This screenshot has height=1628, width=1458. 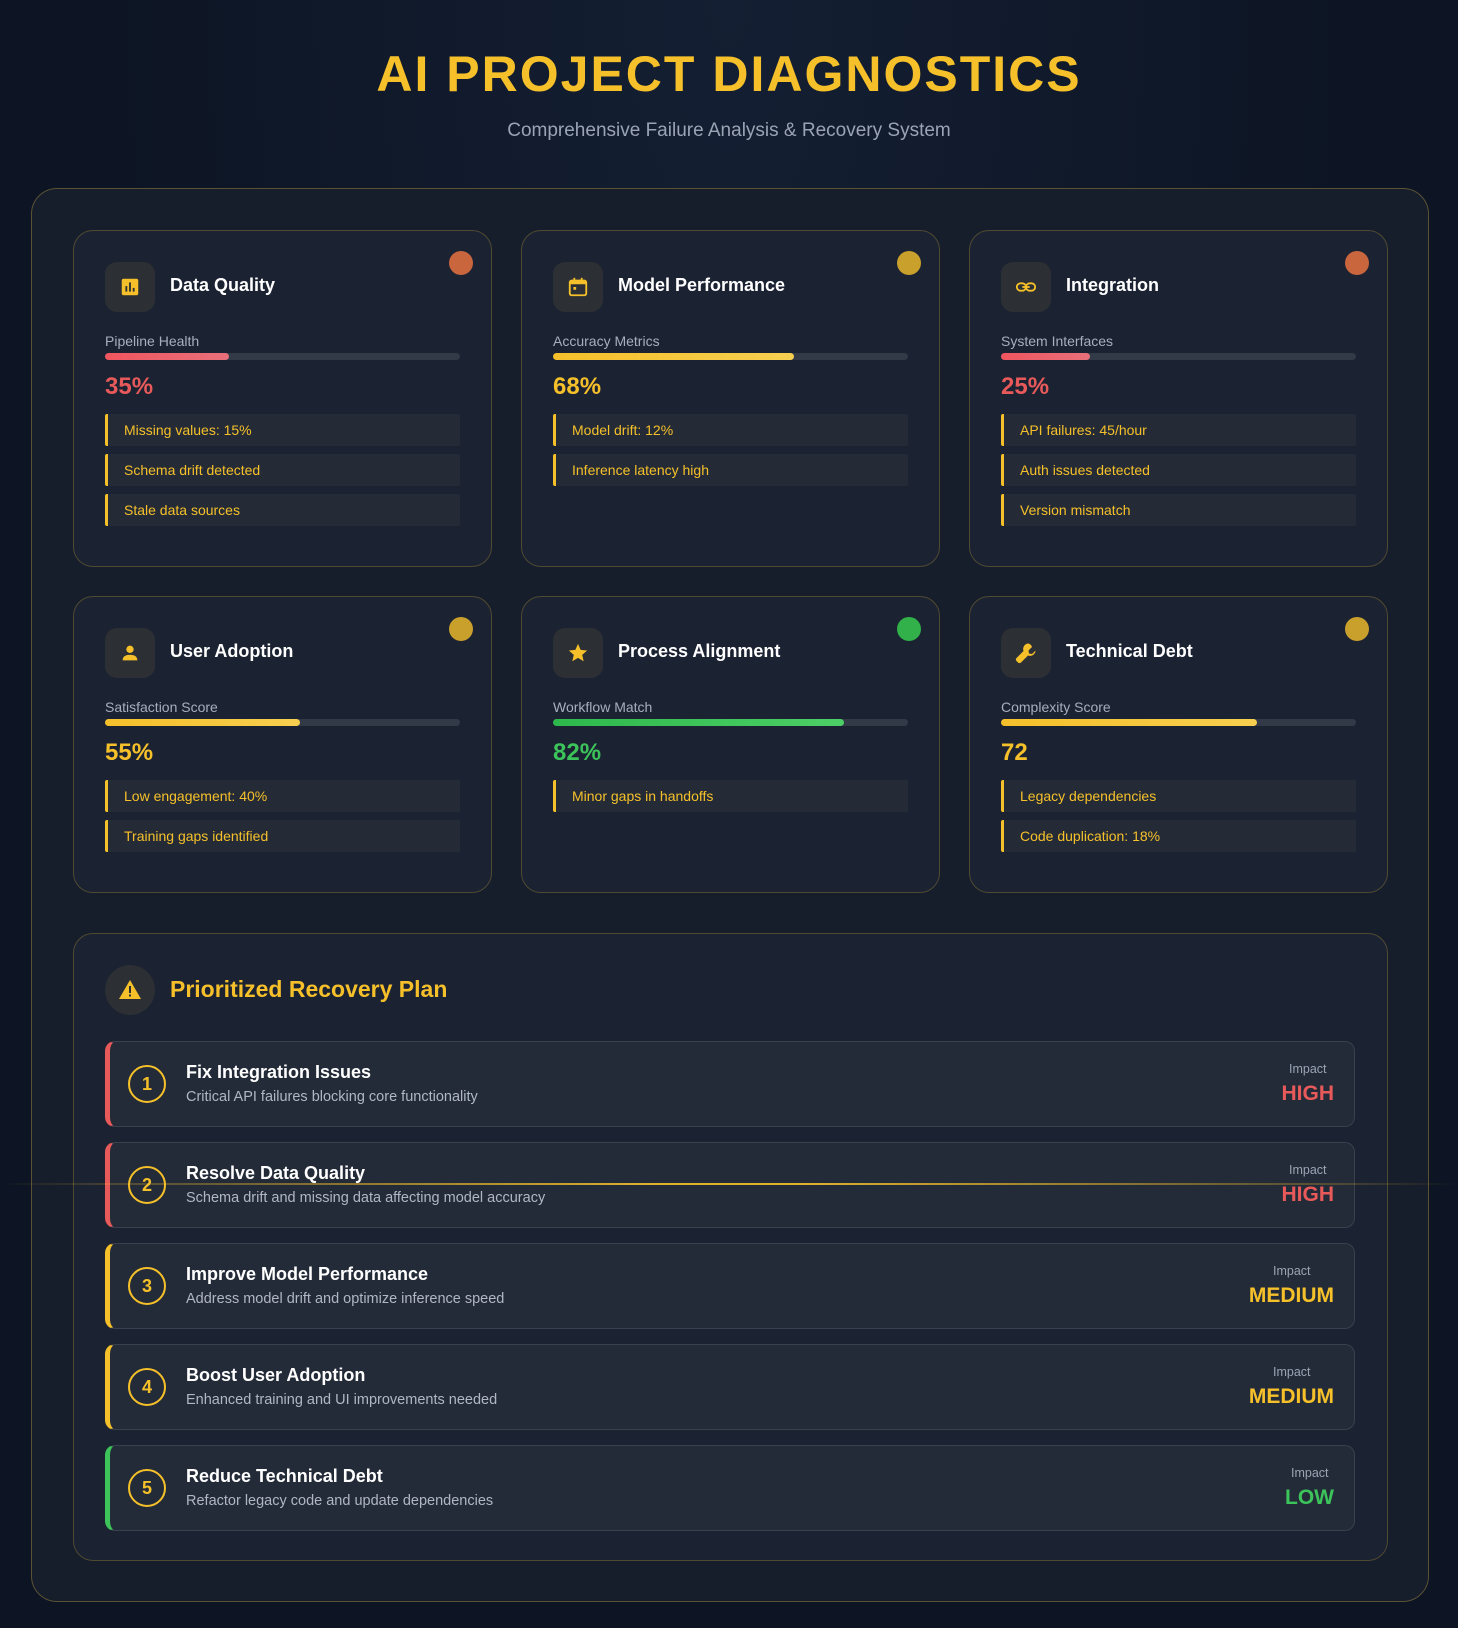 I want to click on priority-number: 5, so click(x=147, y=1488).